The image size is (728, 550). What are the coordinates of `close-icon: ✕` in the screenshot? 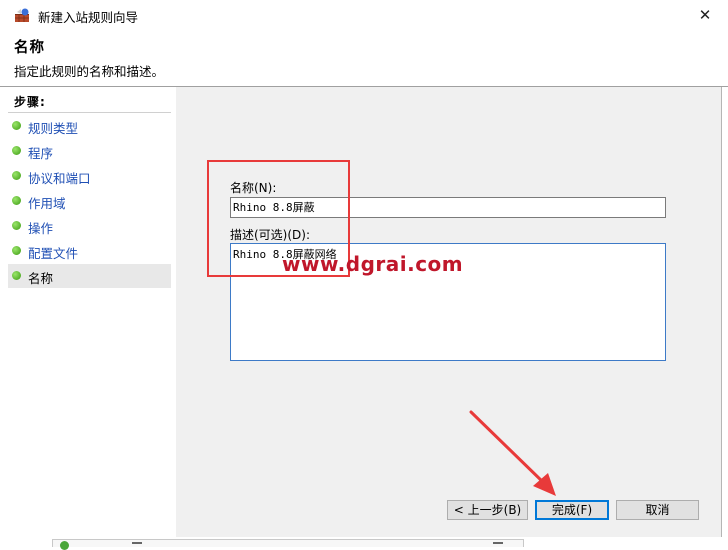 It's located at (705, 15).